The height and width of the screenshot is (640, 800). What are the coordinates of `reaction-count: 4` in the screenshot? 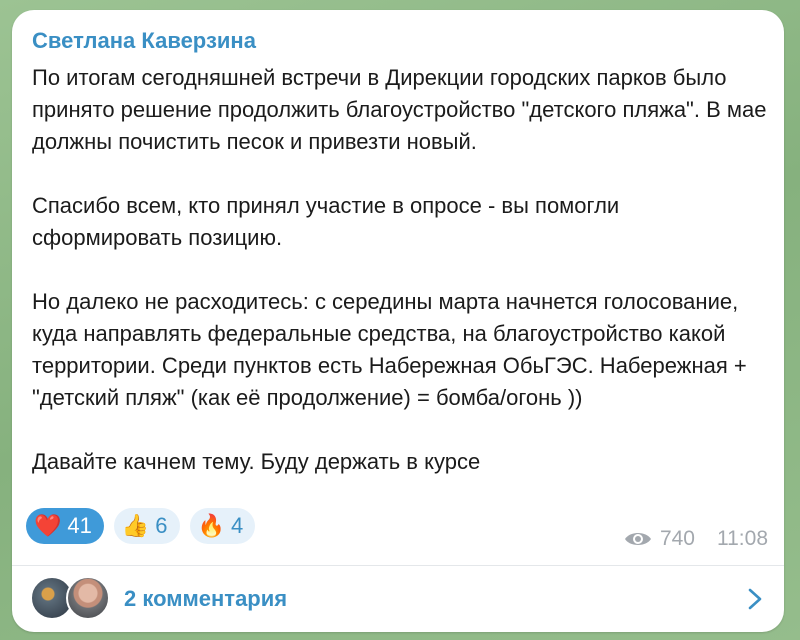 It's located at (237, 525).